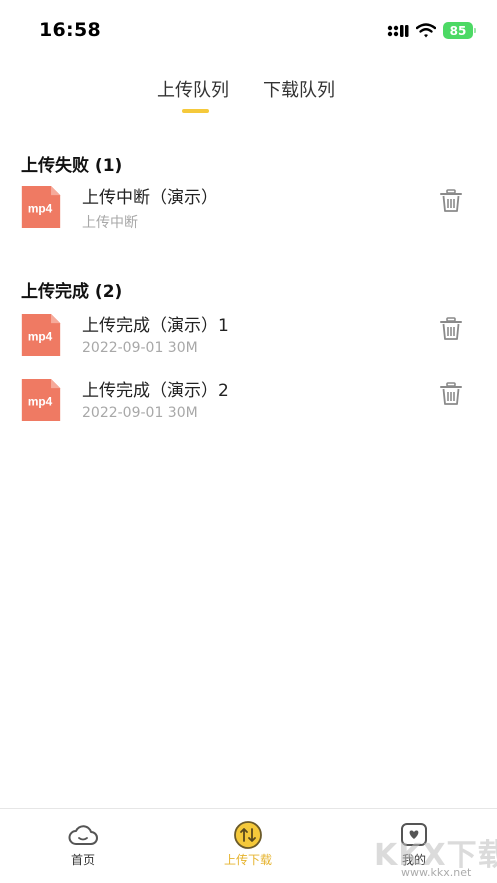  I want to click on signal-icon, so click(398, 30).